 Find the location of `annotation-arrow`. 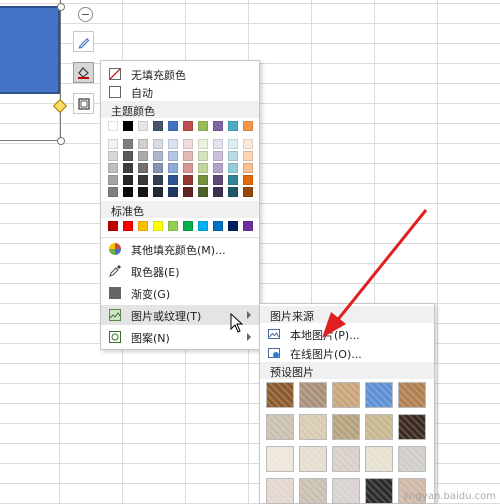

annotation-arrow is located at coordinates (375, 273).